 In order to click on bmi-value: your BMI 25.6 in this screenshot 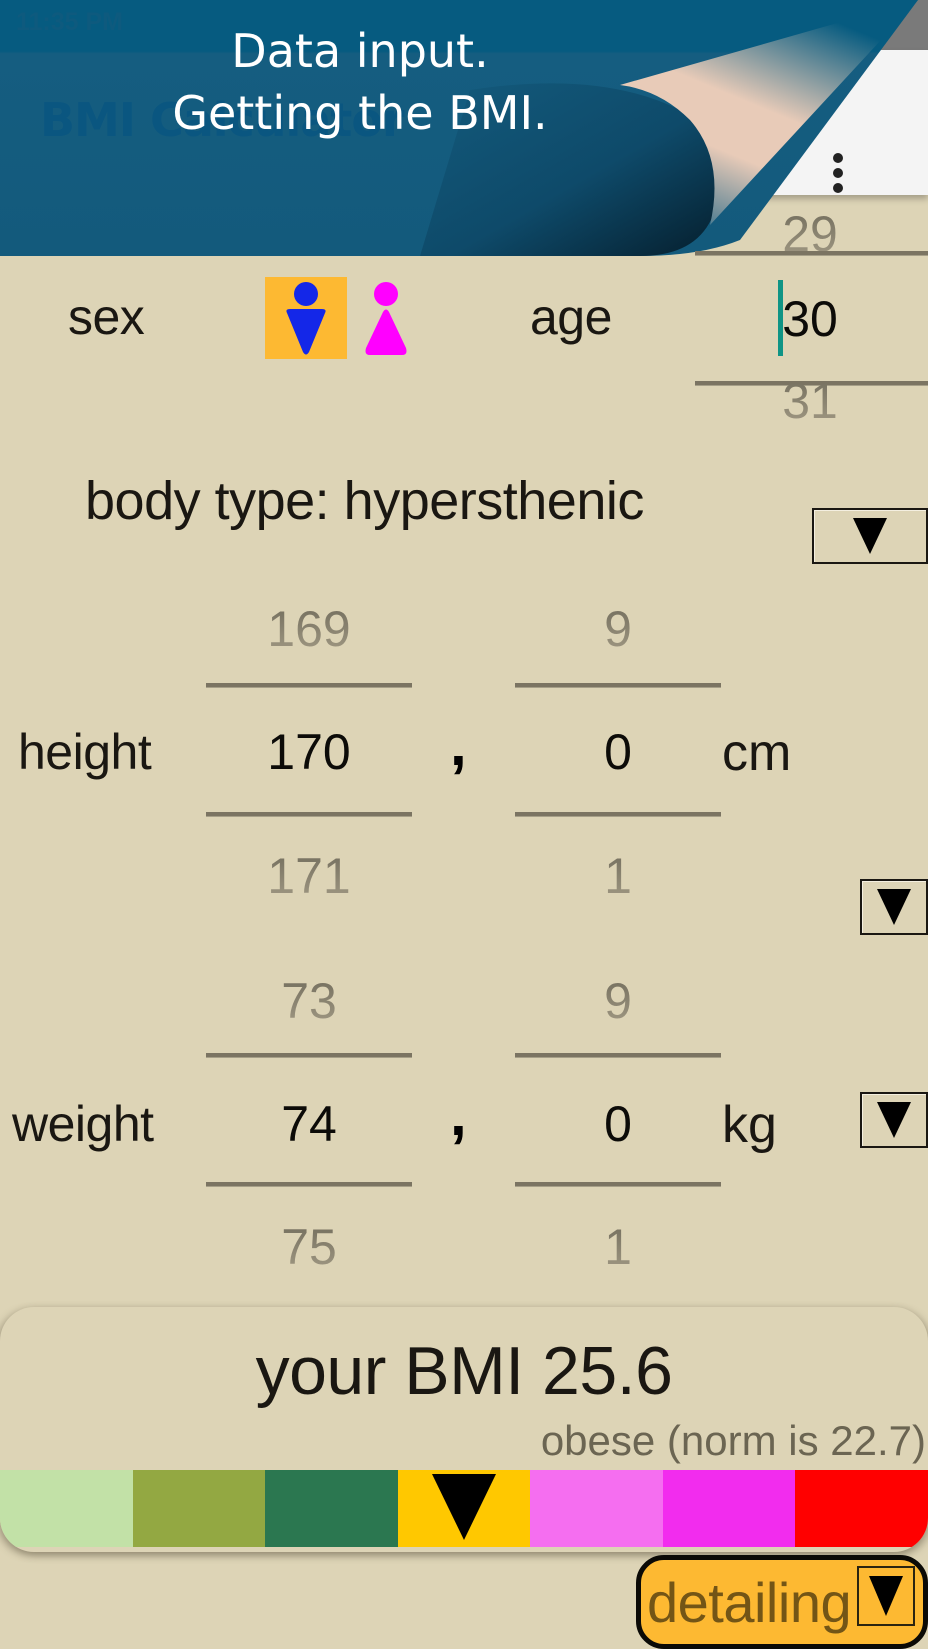, I will do `click(464, 1371)`.